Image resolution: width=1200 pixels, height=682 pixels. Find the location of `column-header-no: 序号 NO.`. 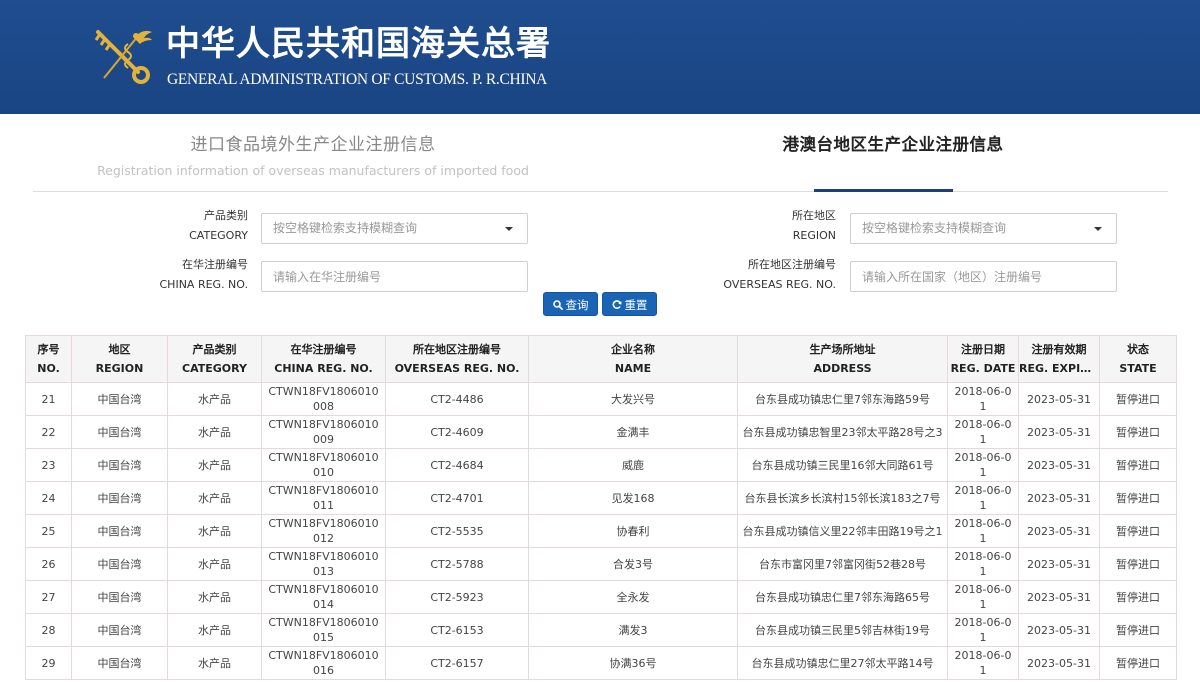

column-header-no: 序号 NO. is located at coordinates (48, 359).